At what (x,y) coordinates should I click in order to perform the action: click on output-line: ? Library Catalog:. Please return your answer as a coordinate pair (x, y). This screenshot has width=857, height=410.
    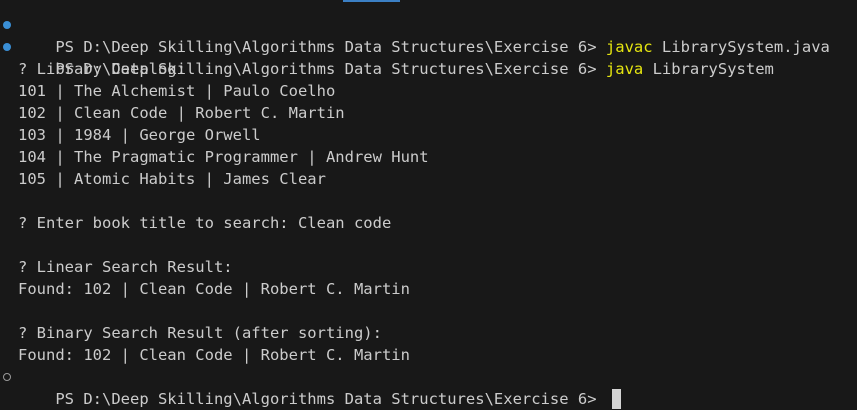
    Looking at the image, I should click on (102, 69).